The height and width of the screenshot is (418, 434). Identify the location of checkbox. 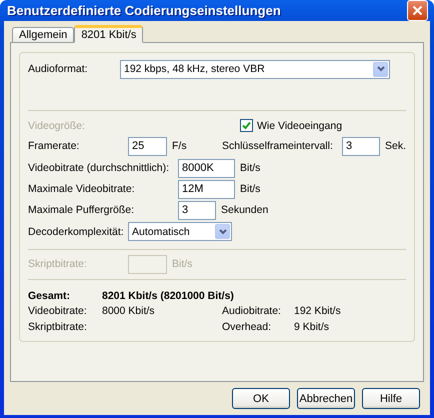
(246, 125).